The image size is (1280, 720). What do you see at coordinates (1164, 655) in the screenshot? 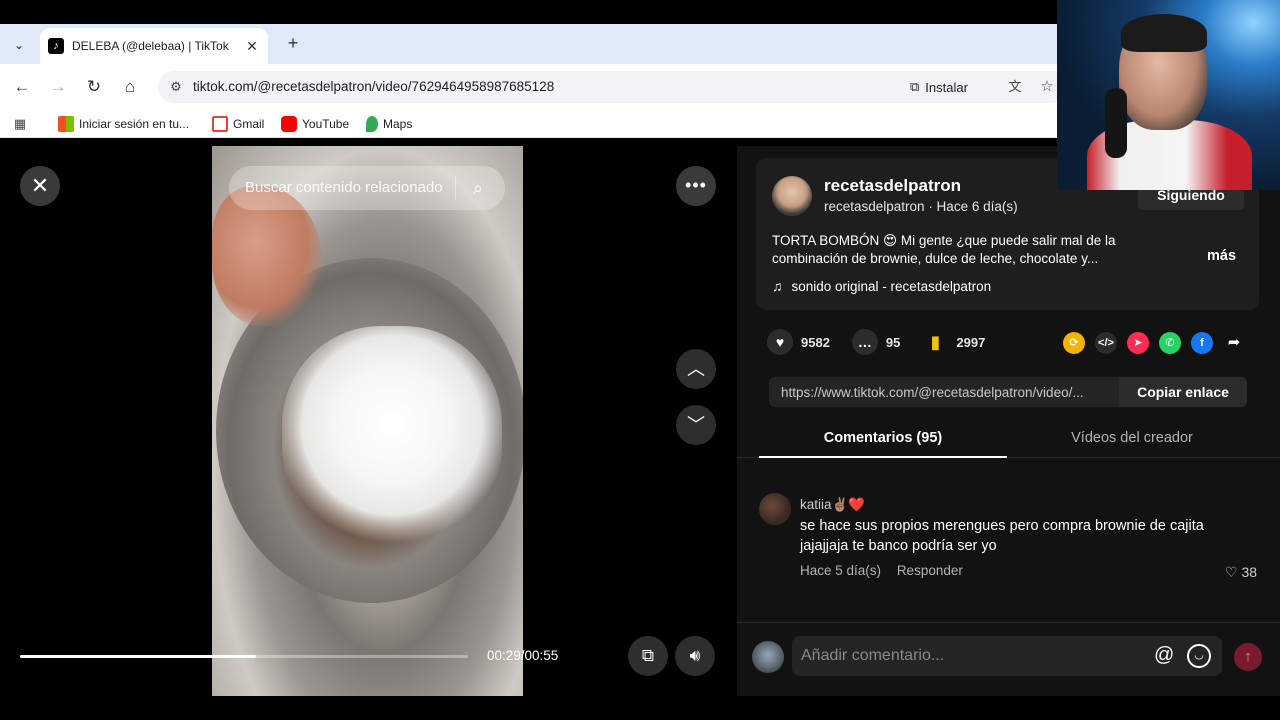
I see `mention-icon: @` at bounding box center [1164, 655].